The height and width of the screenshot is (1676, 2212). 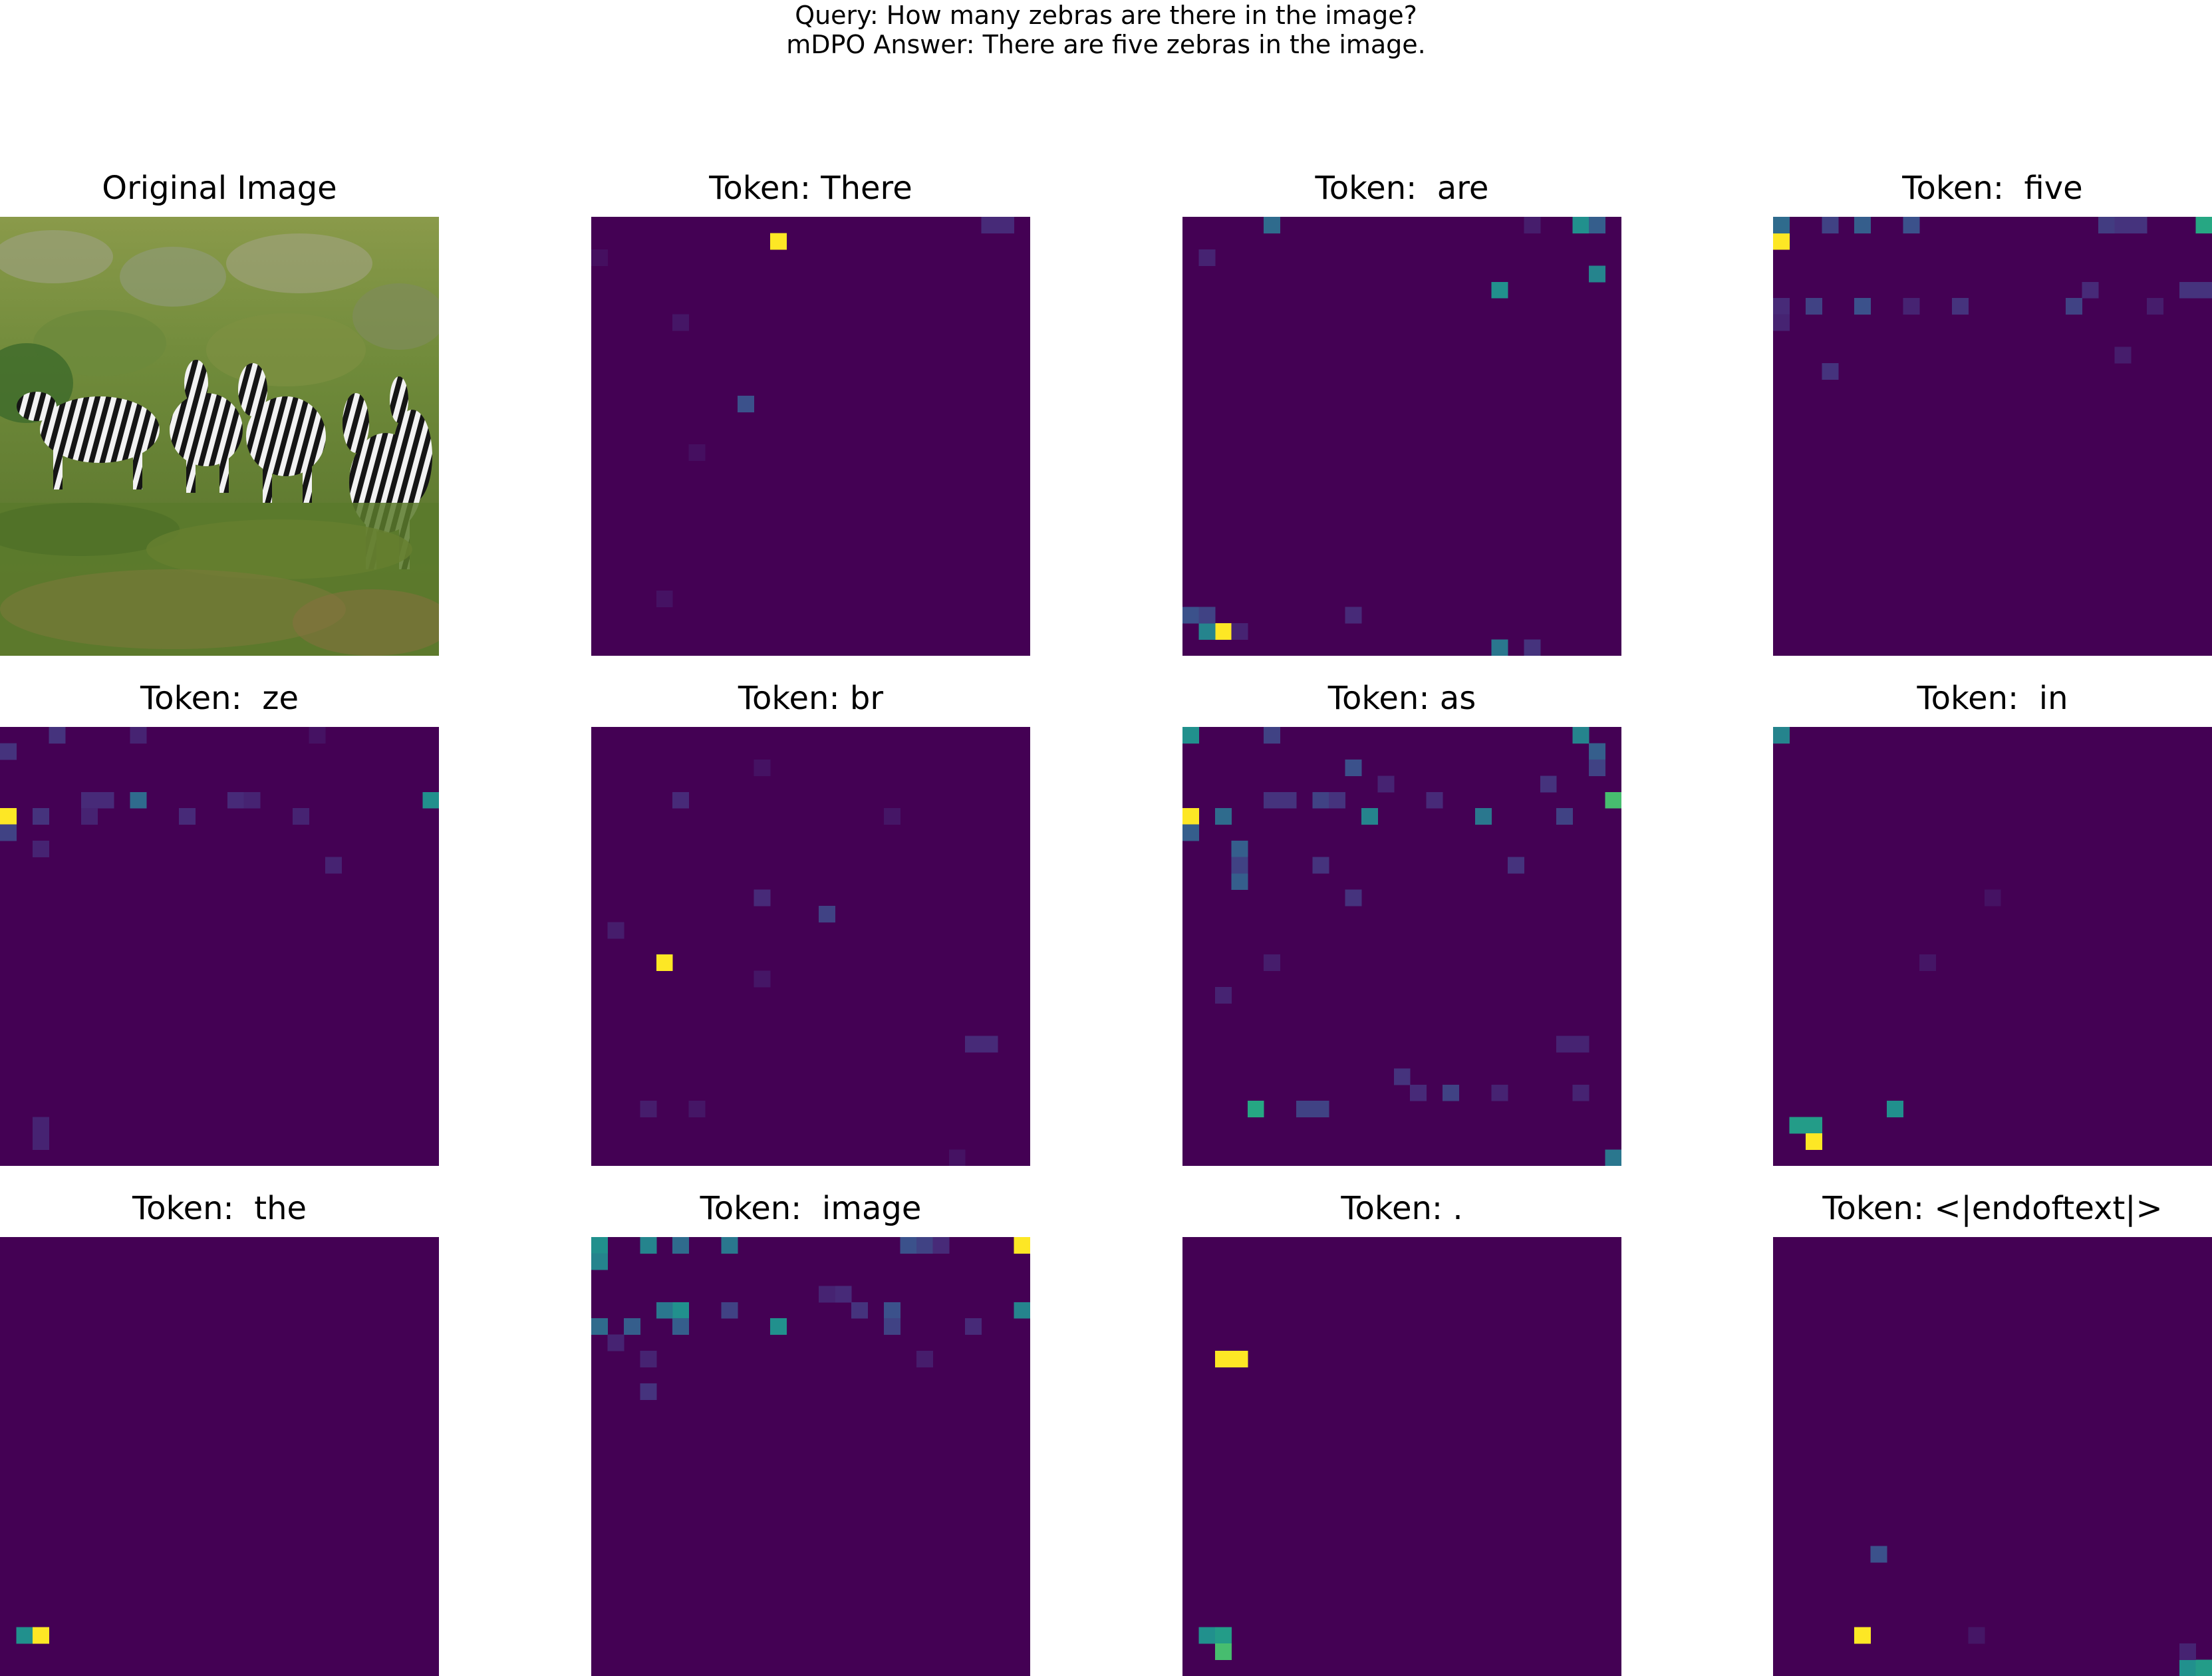 What do you see at coordinates (220, 698) in the screenshot?
I see `heatmap-title: Token: ze` at bounding box center [220, 698].